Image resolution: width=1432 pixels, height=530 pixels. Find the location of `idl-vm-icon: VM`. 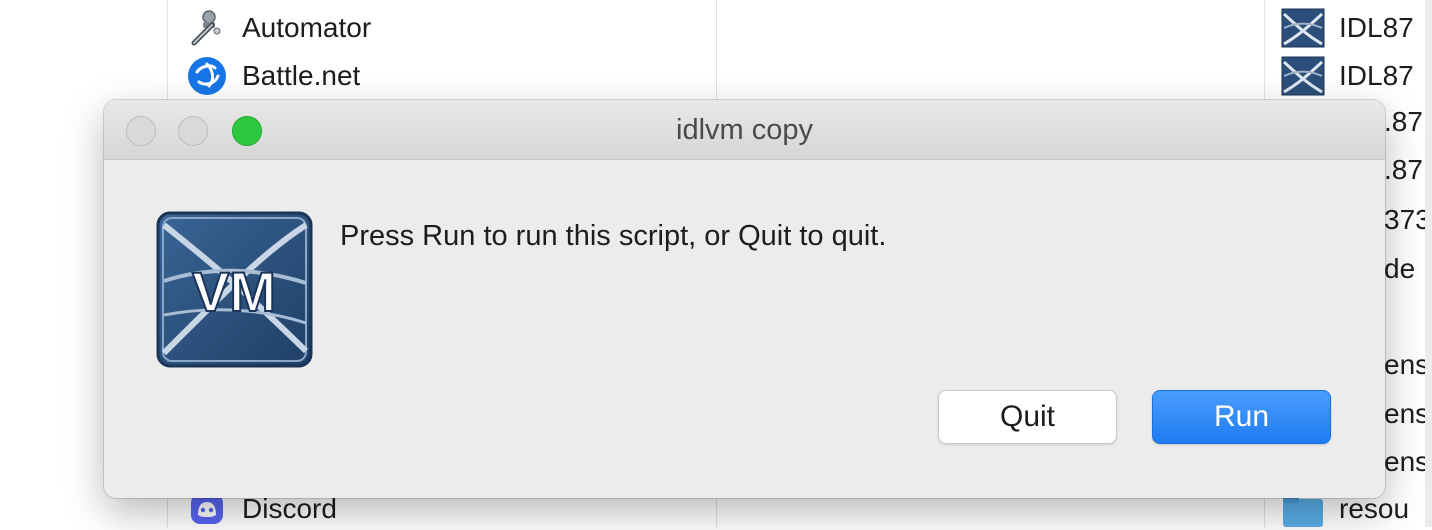

idl-vm-icon: VM is located at coordinates (234, 289).